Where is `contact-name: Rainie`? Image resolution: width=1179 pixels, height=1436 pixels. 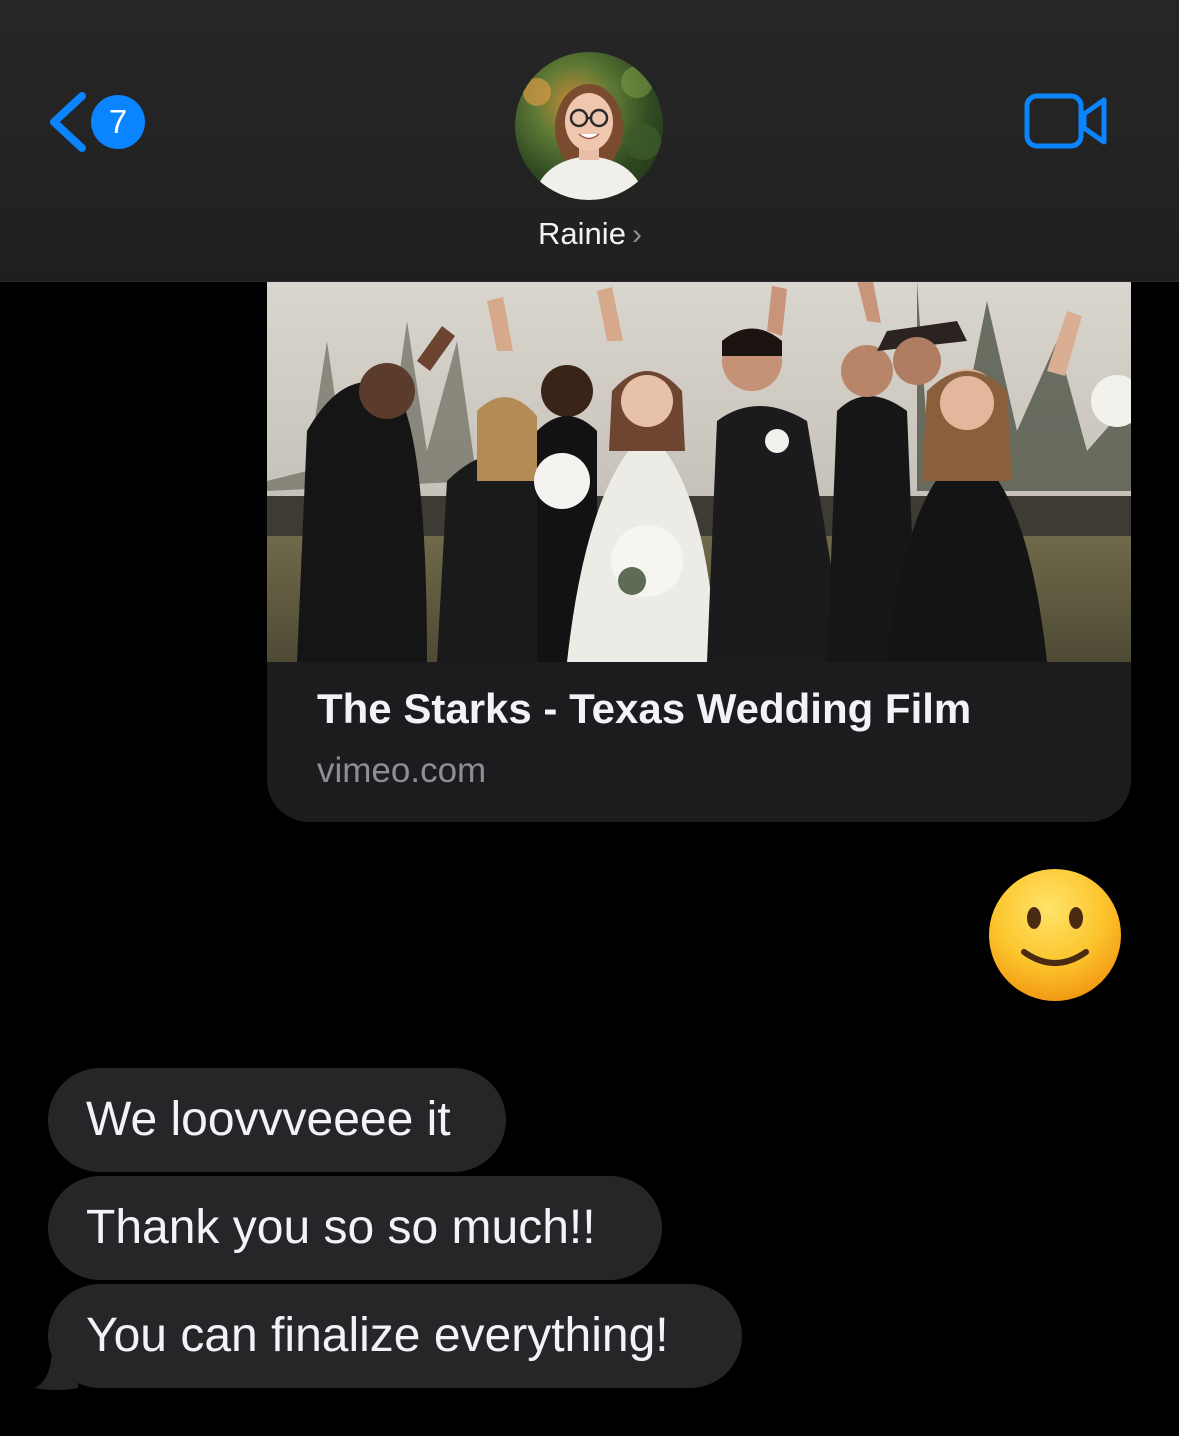
contact-name: Rainie is located at coordinates (582, 233).